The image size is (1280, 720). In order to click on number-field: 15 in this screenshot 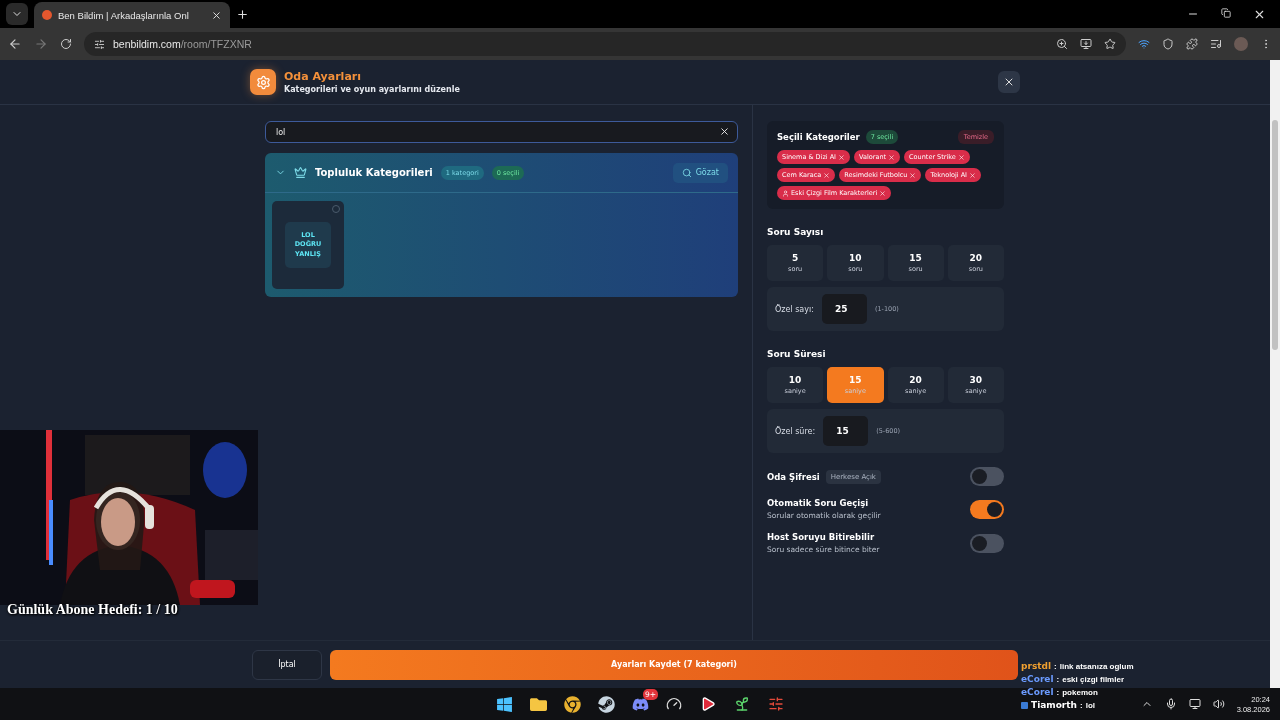, I will do `click(846, 431)`.